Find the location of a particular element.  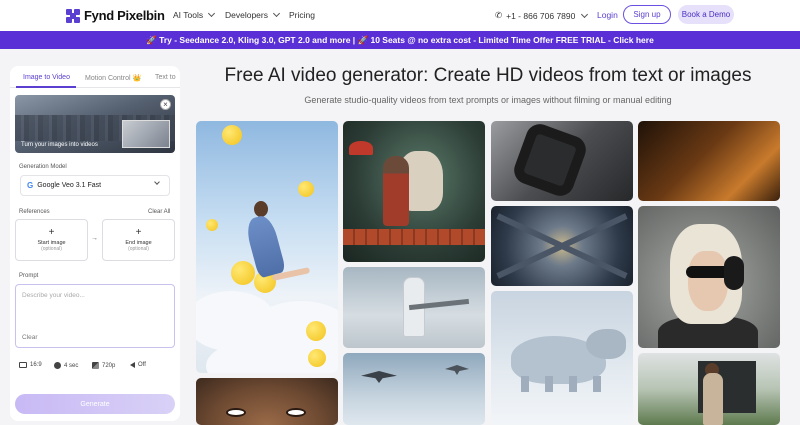

audio-value: Off is located at coordinates (142, 365).